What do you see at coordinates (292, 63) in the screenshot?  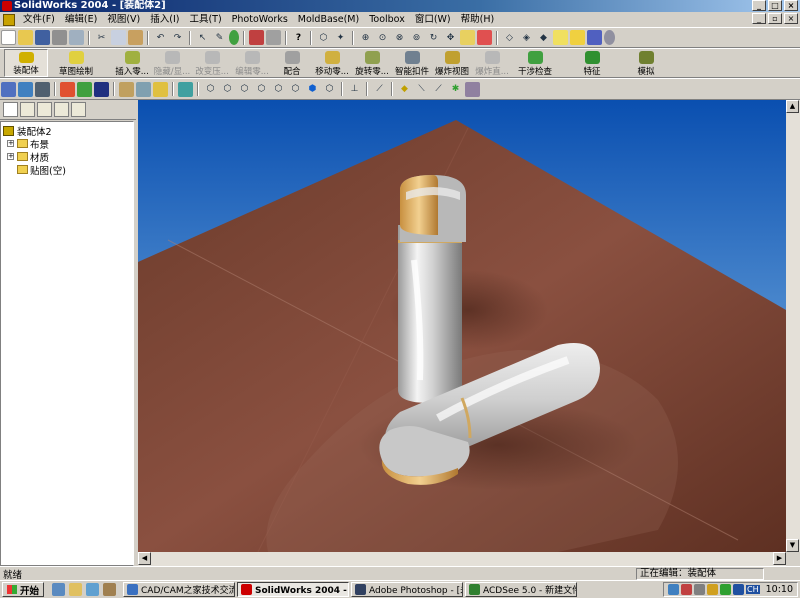 I see `mate-command: 配合` at bounding box center [292, 63].